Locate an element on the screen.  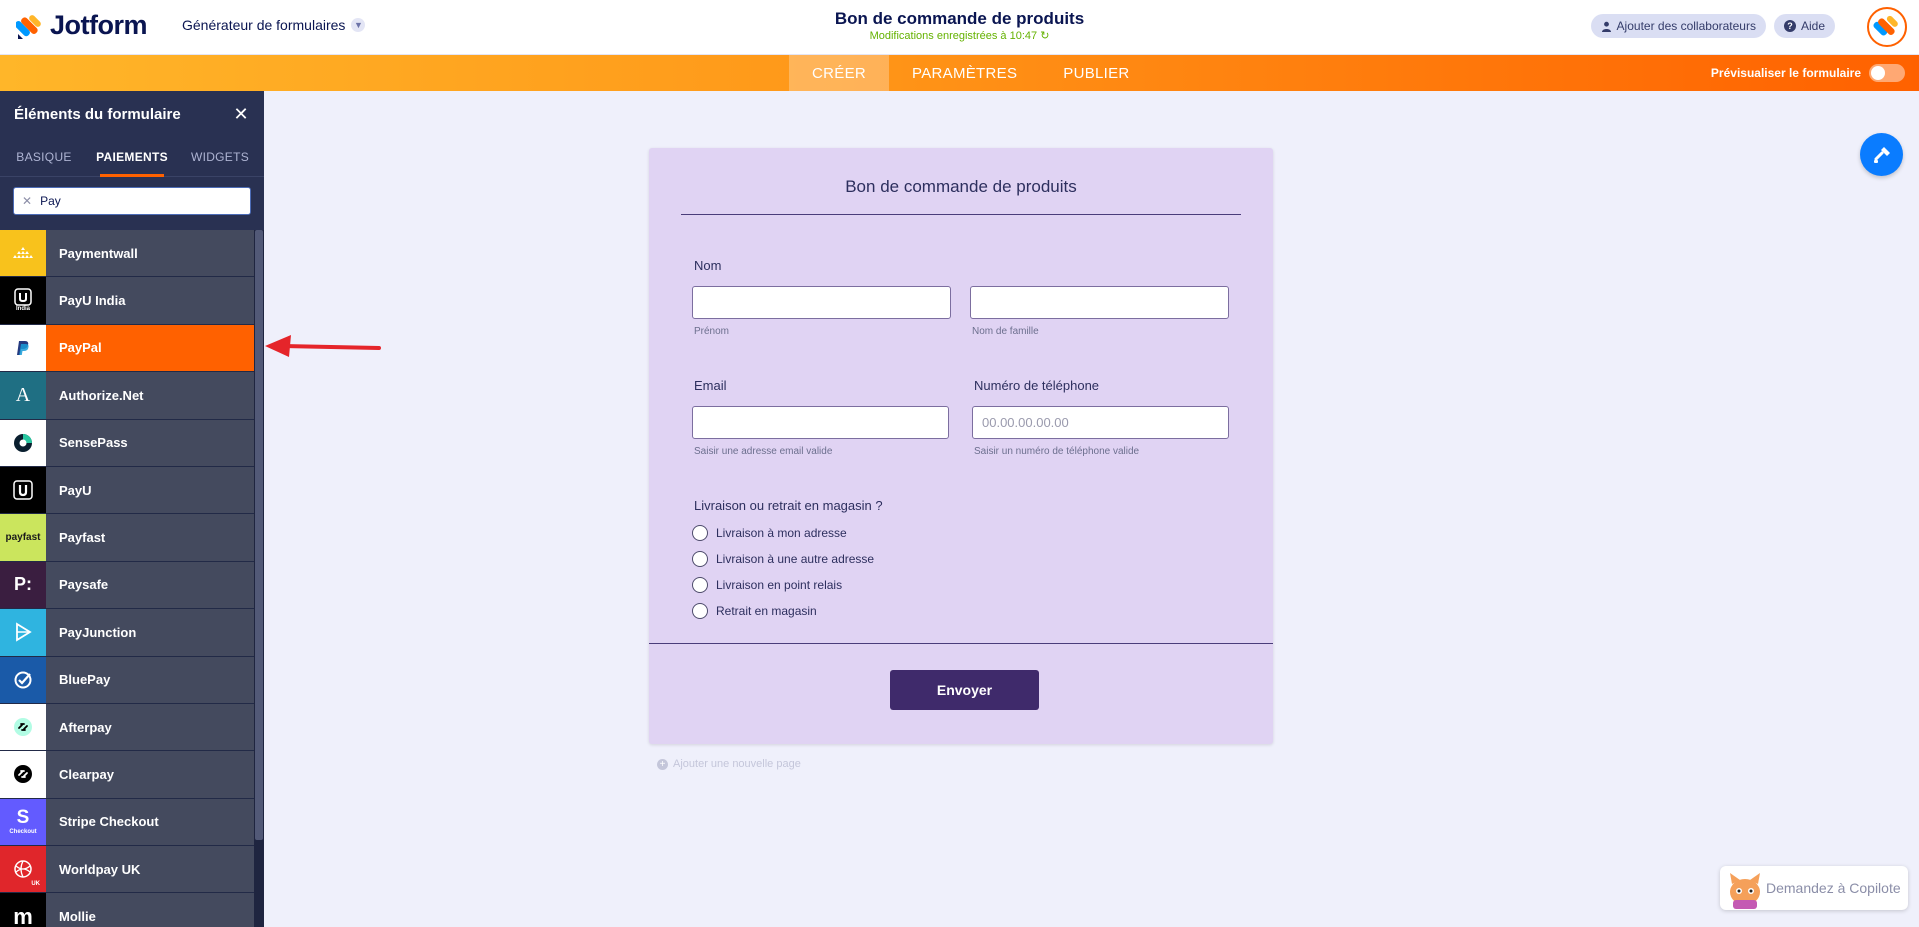
payfast-icon: payfast is located at coordinates (23, 537).